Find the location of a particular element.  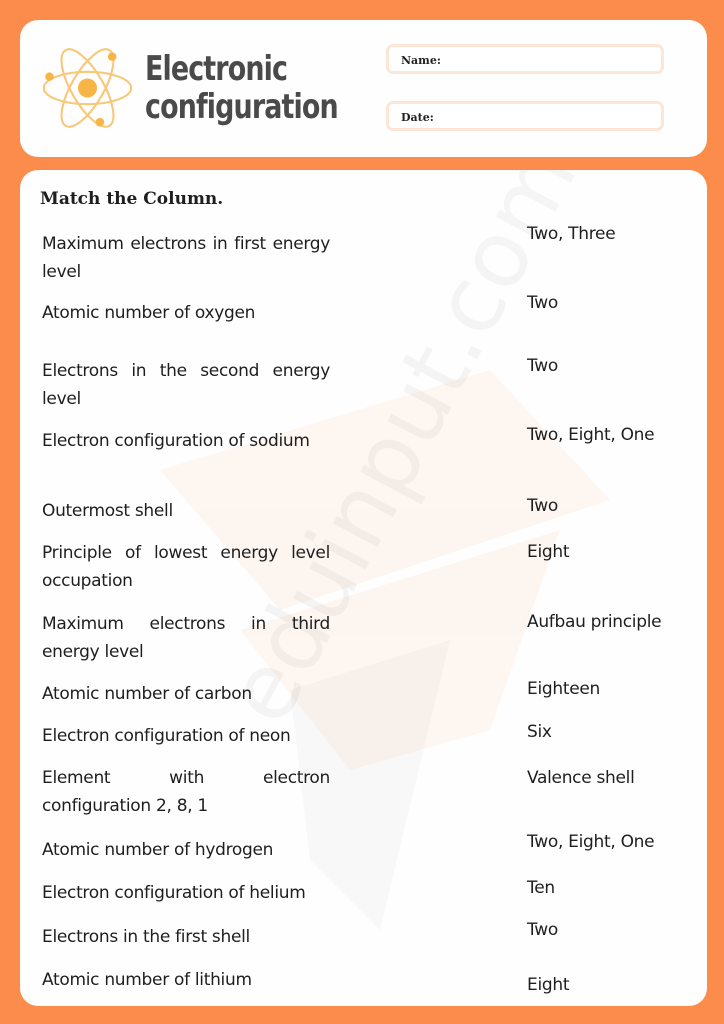

left-item: Electron configuration of sodium is located at coordinates (176, 441).